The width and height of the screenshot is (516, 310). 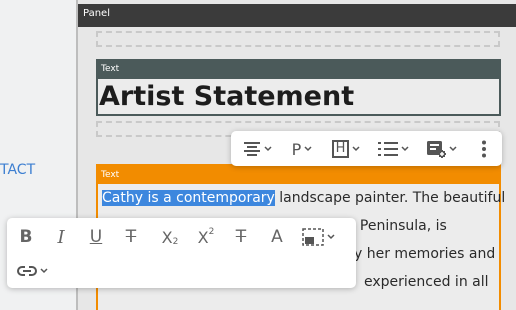 I want to click on align-button, so click(x=257, y=149).